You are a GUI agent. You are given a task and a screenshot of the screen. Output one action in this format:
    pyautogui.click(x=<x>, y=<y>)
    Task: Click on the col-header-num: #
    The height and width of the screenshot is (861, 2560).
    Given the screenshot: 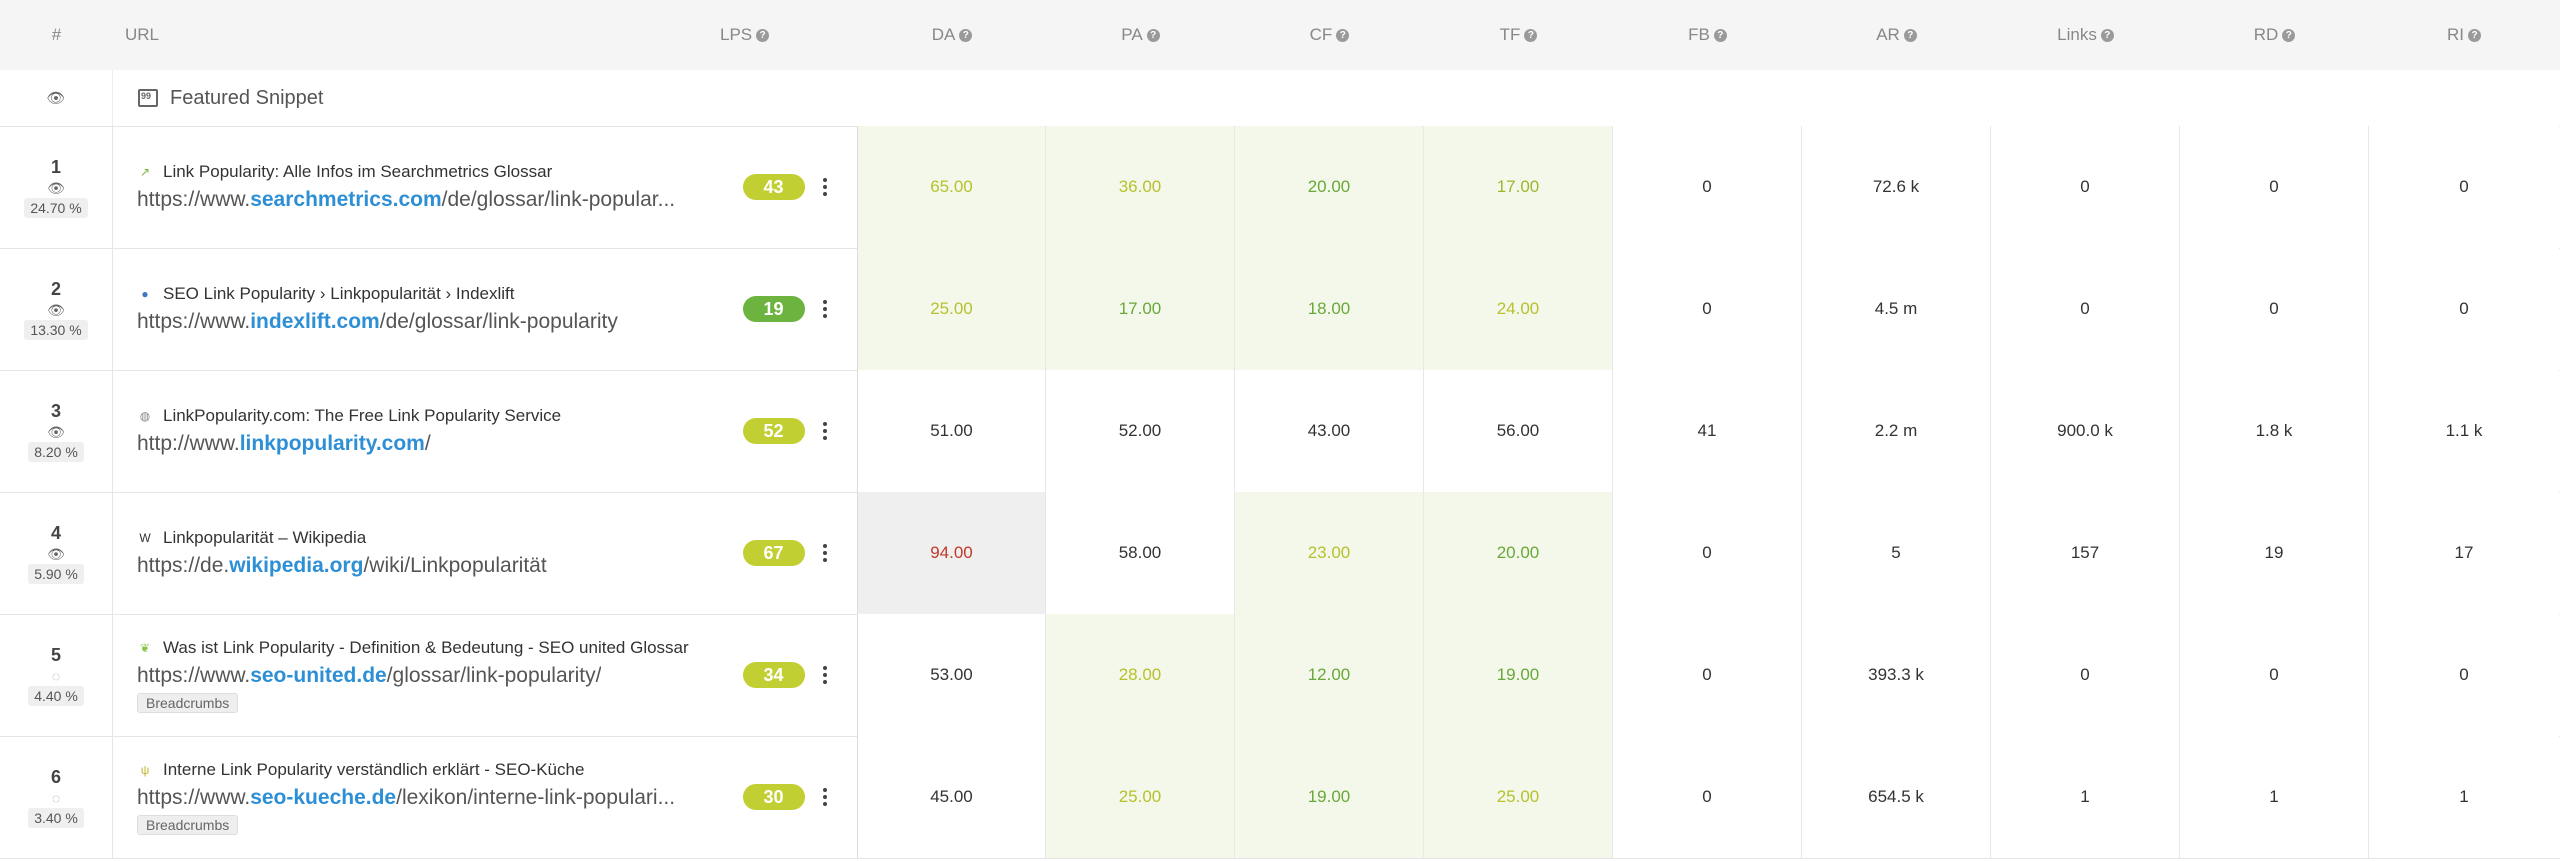 What is the action you would take?
    pyautogui.click(x=56, y=35)
    